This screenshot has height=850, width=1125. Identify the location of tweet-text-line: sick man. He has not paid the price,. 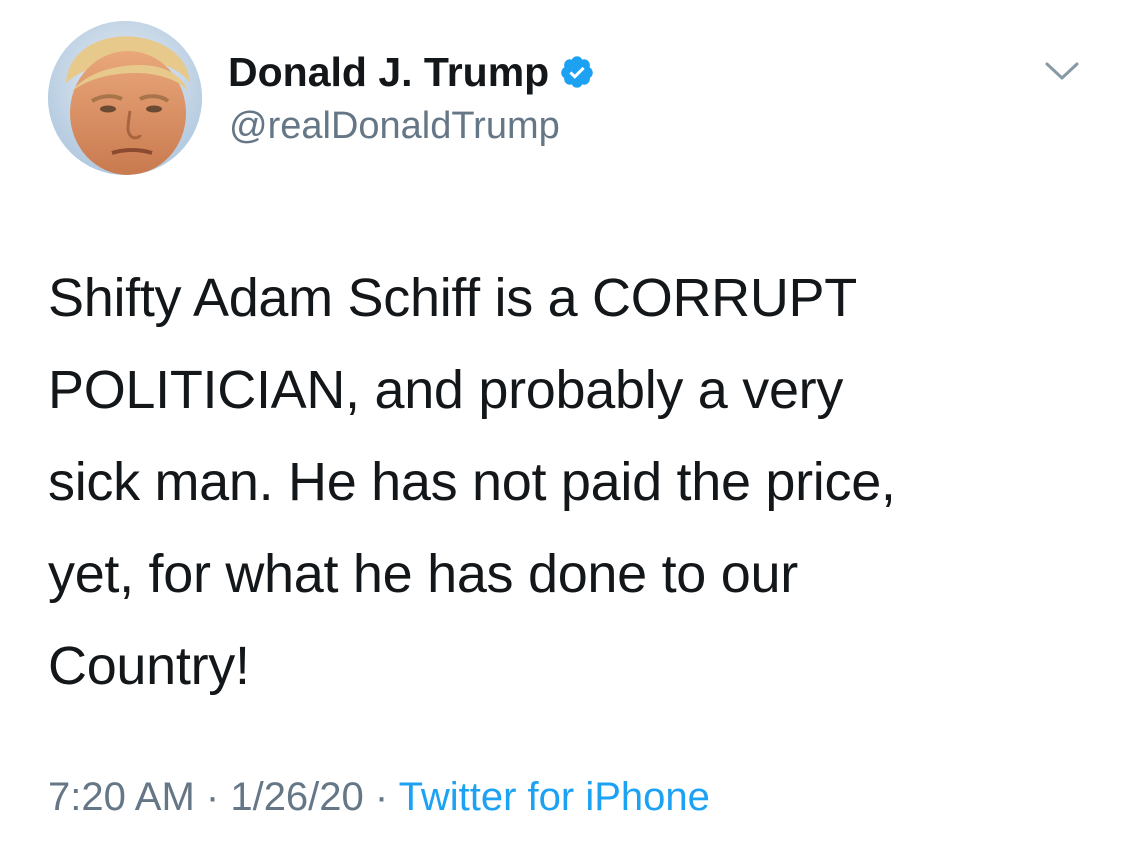
(472, 482).